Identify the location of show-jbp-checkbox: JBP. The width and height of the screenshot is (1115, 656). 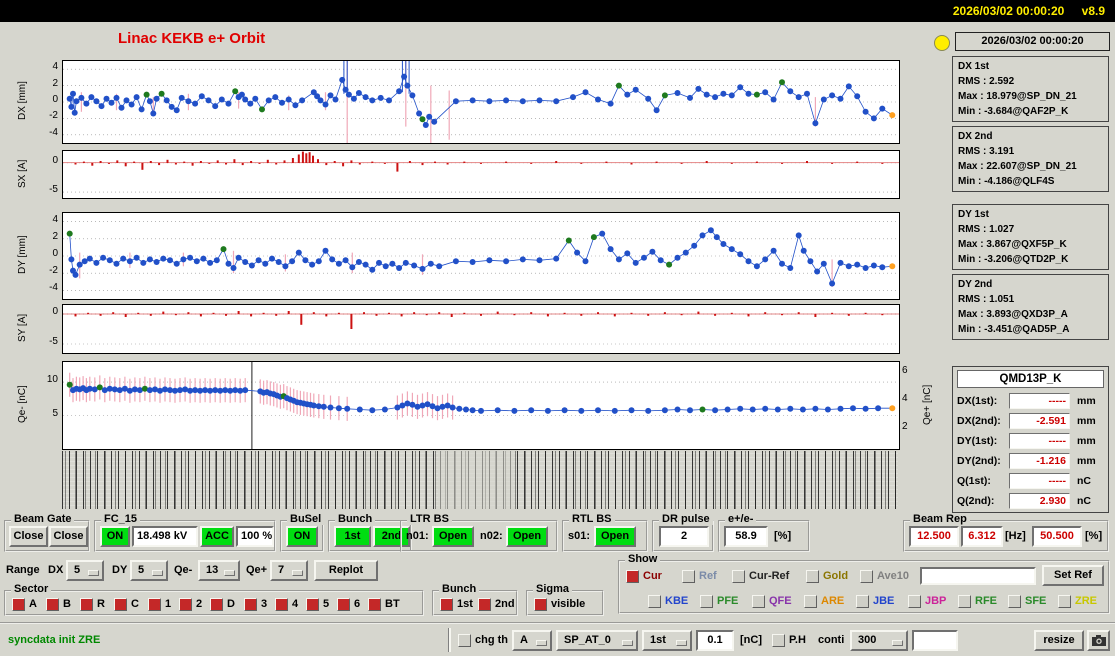
(927, 601).